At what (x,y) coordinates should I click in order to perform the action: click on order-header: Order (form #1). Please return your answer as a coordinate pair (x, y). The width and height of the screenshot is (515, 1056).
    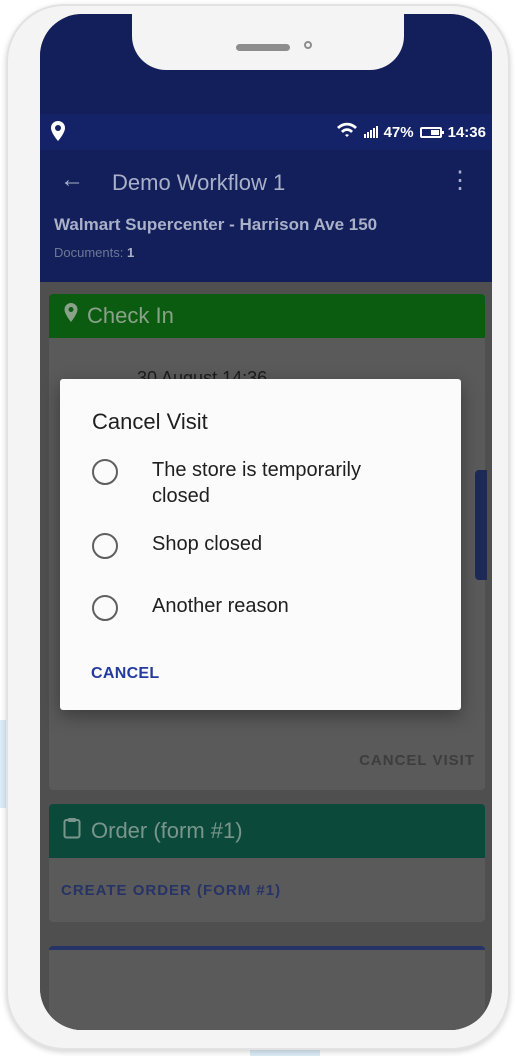
    Looking at the image, I should click on (267, 831).